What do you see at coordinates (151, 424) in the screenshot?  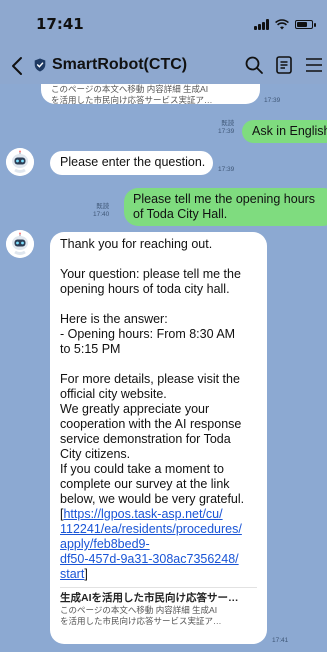 I see `answer-line: cooperation with the AI response` at bounding box center [151, 424].